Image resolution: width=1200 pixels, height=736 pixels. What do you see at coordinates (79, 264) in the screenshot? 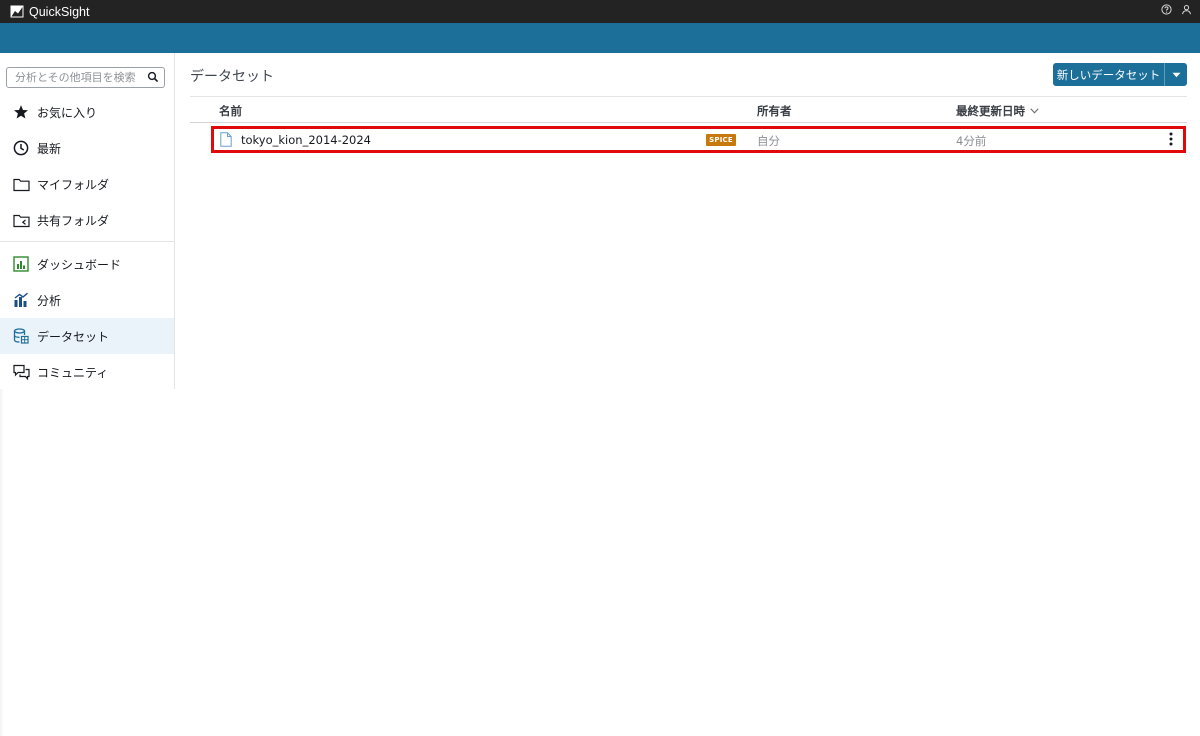
I see `sidebar-item-label: ダッシュボード` at bounding box center [79, 264].